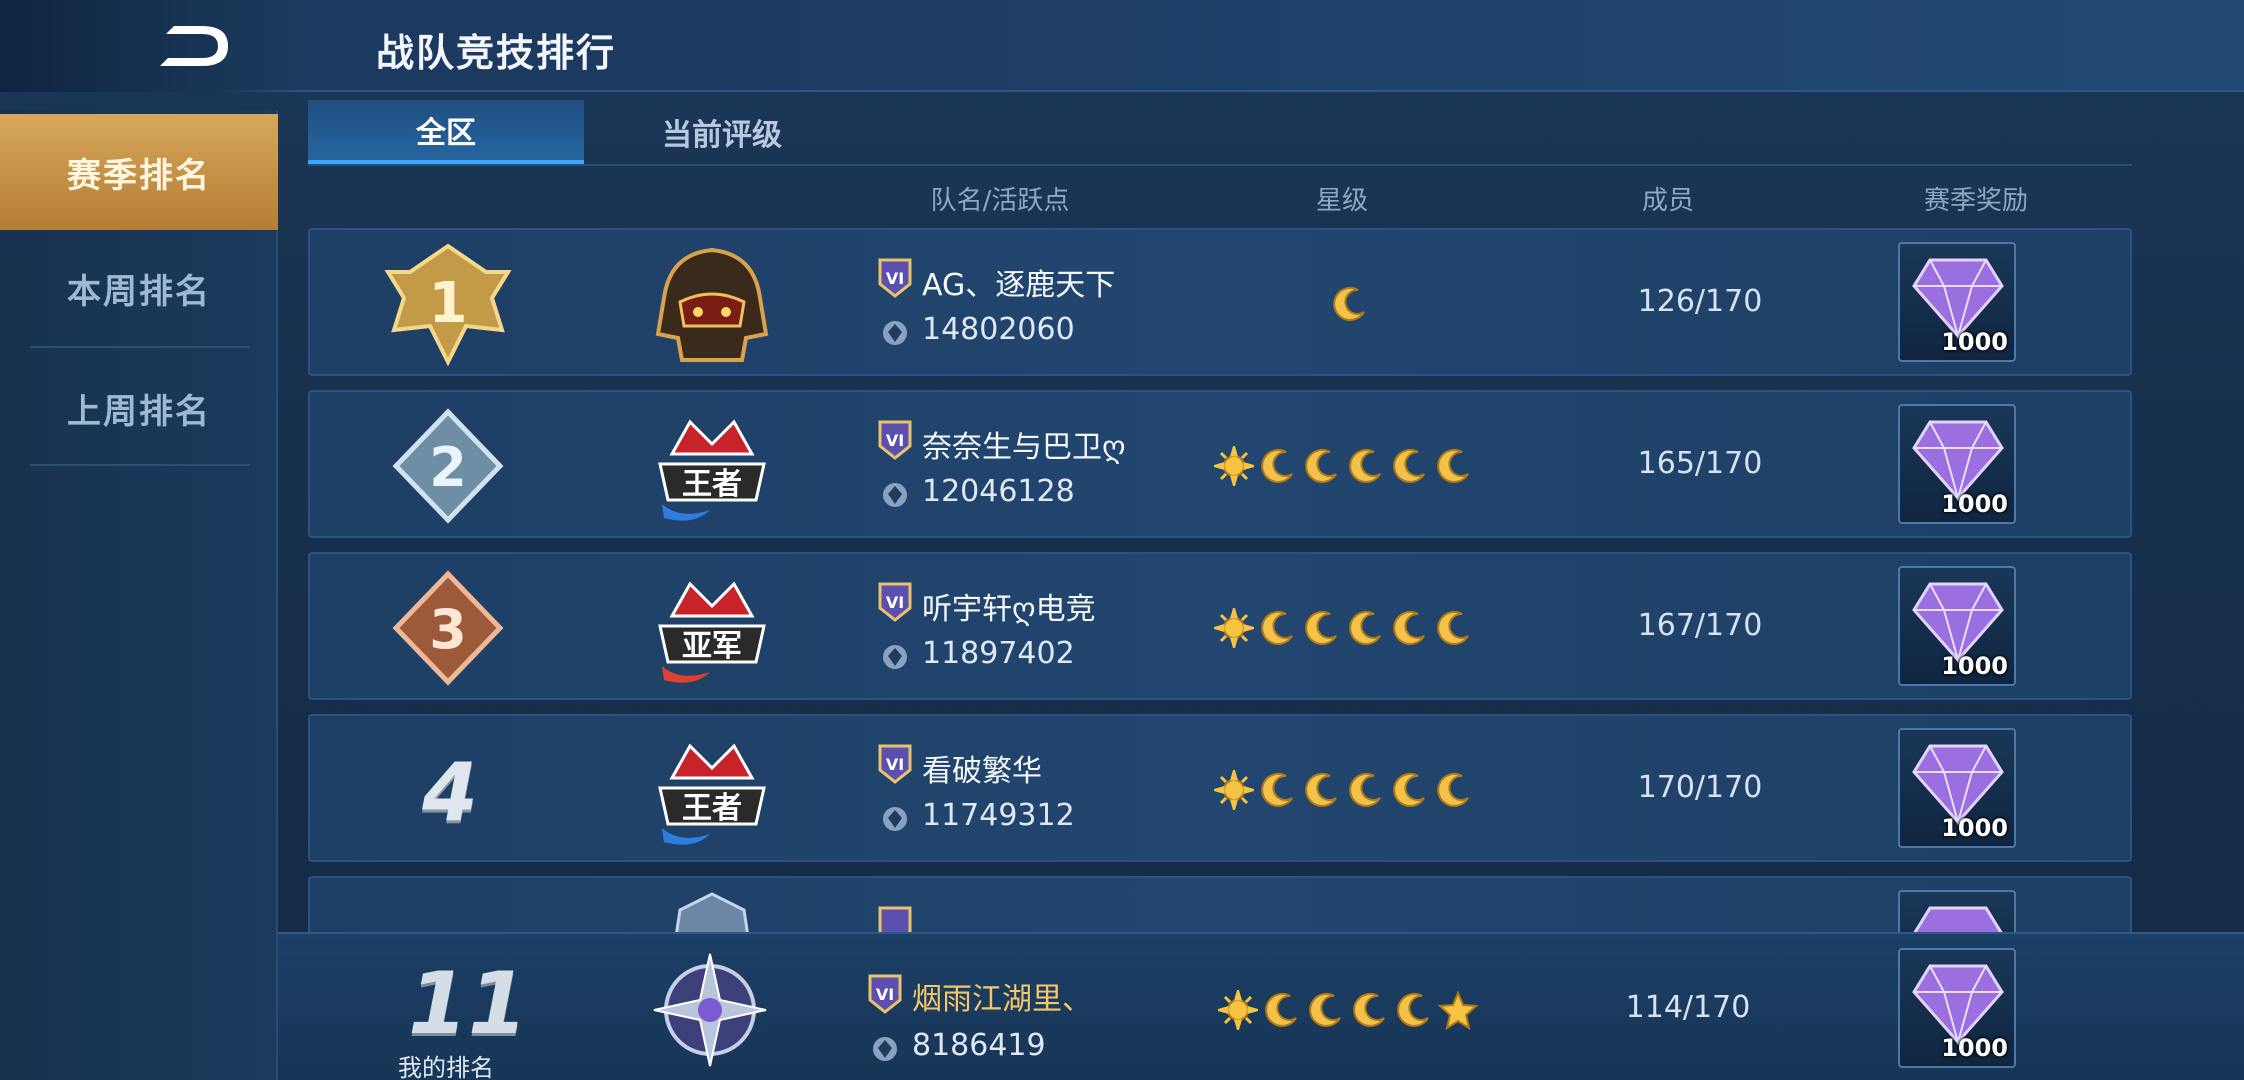 This screenshot has height=1080, width=2244. I want to click on sidebar-item-label: 本周排名, so click(139, 291).